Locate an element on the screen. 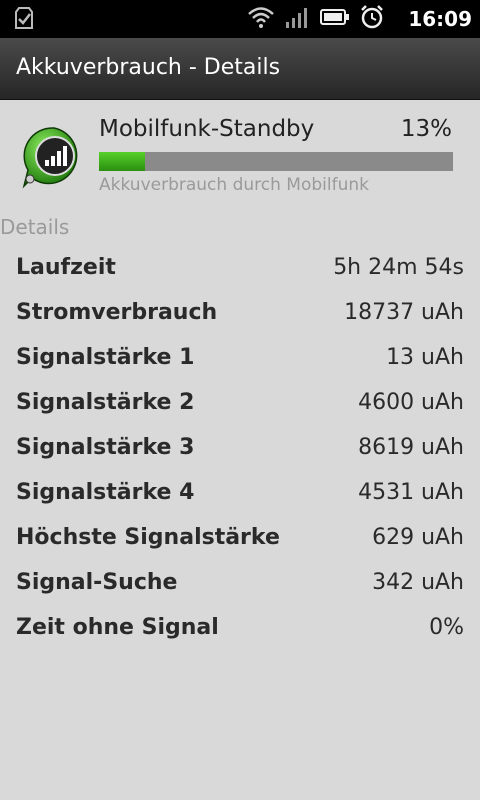 The height and width of the screenshot is (800, 480). detail-row: Signalstärke 2 4600 uAh is located at coordinates (240, 403).